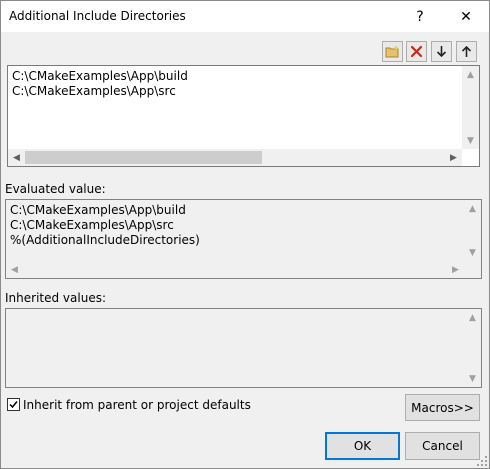 Image resolution: width=490 pixels, height=469 pixels. I want to click on move-down-icon, so click(441, 52).